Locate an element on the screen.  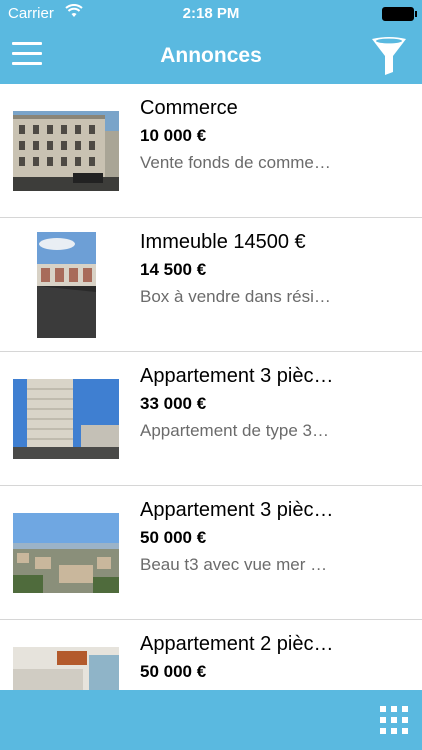
status-bar: Carrier 2:18 PM is located at coordinates (211, 14).